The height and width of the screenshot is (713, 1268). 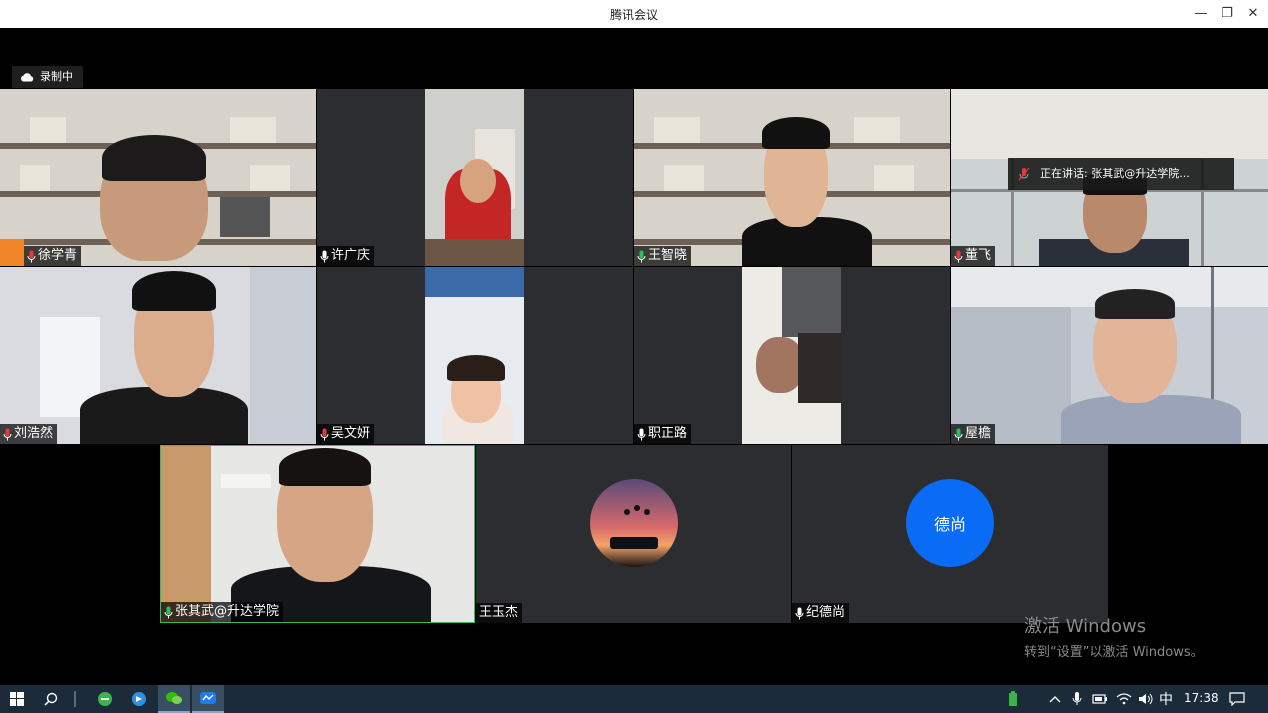 I want to click on participant-name-label: 纪德尚, so click(x=821, y=613).